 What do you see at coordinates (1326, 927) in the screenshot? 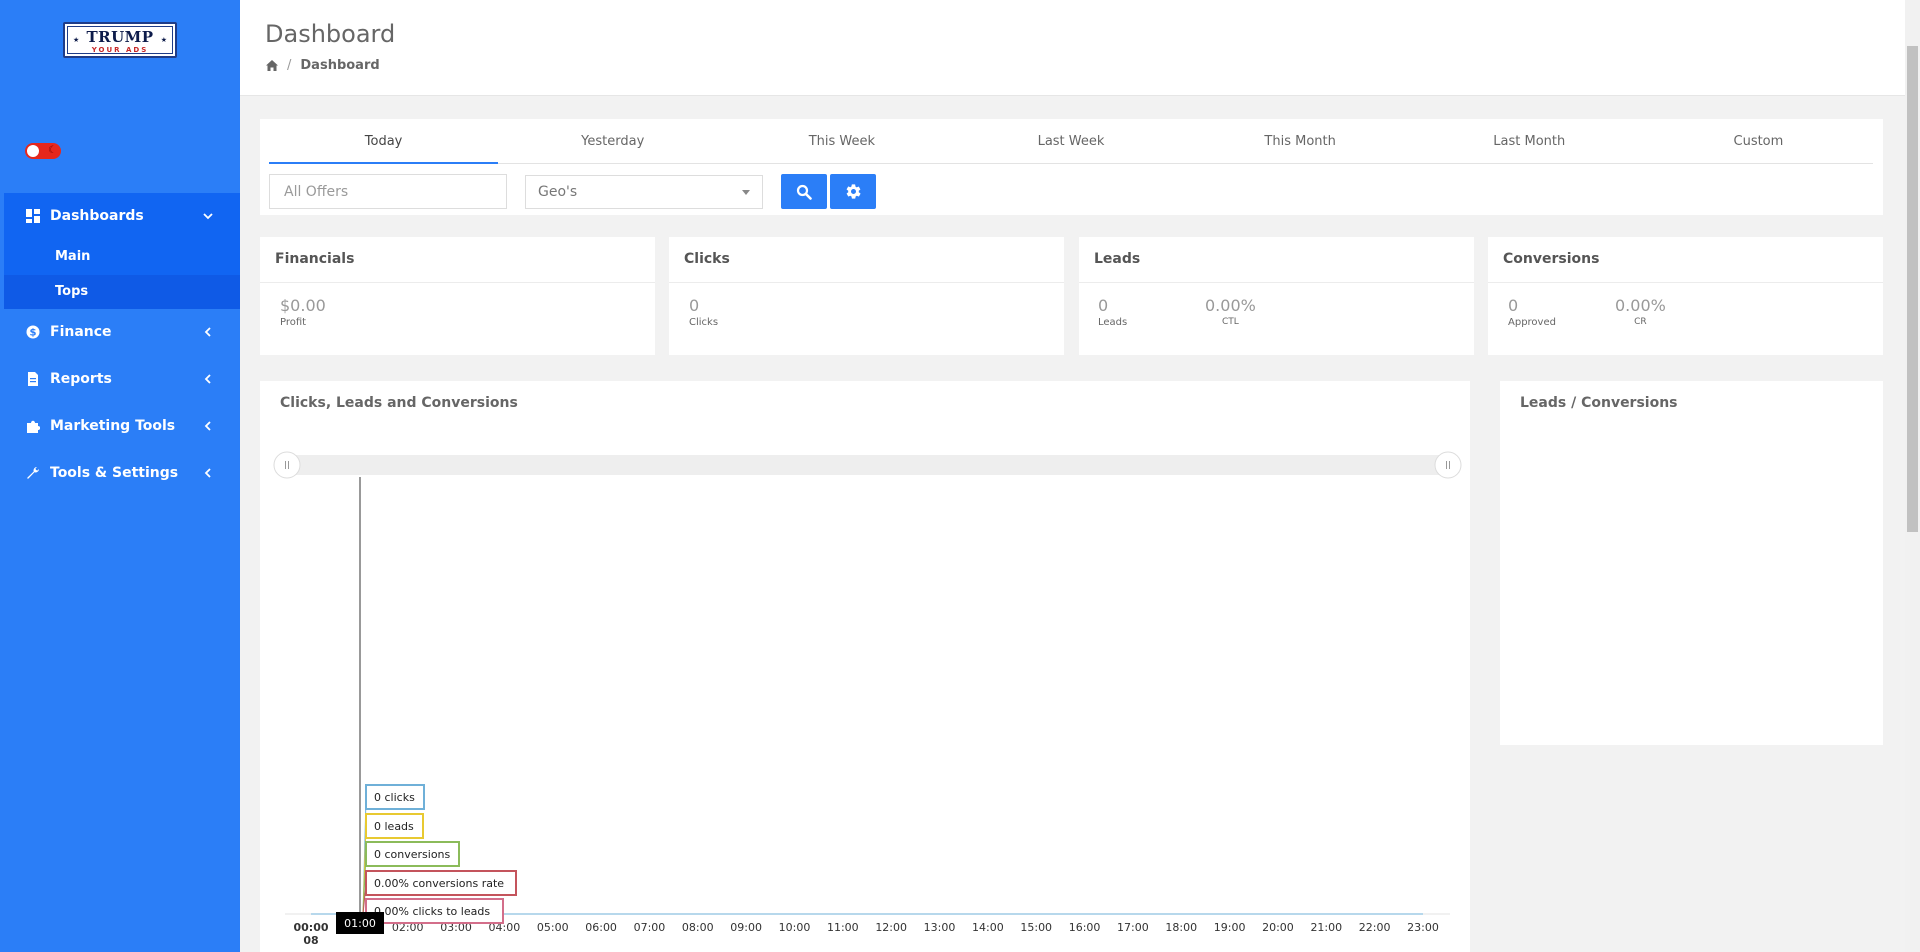
I see `x-tick-label: 21:00` at bounding box center [1326, 927].